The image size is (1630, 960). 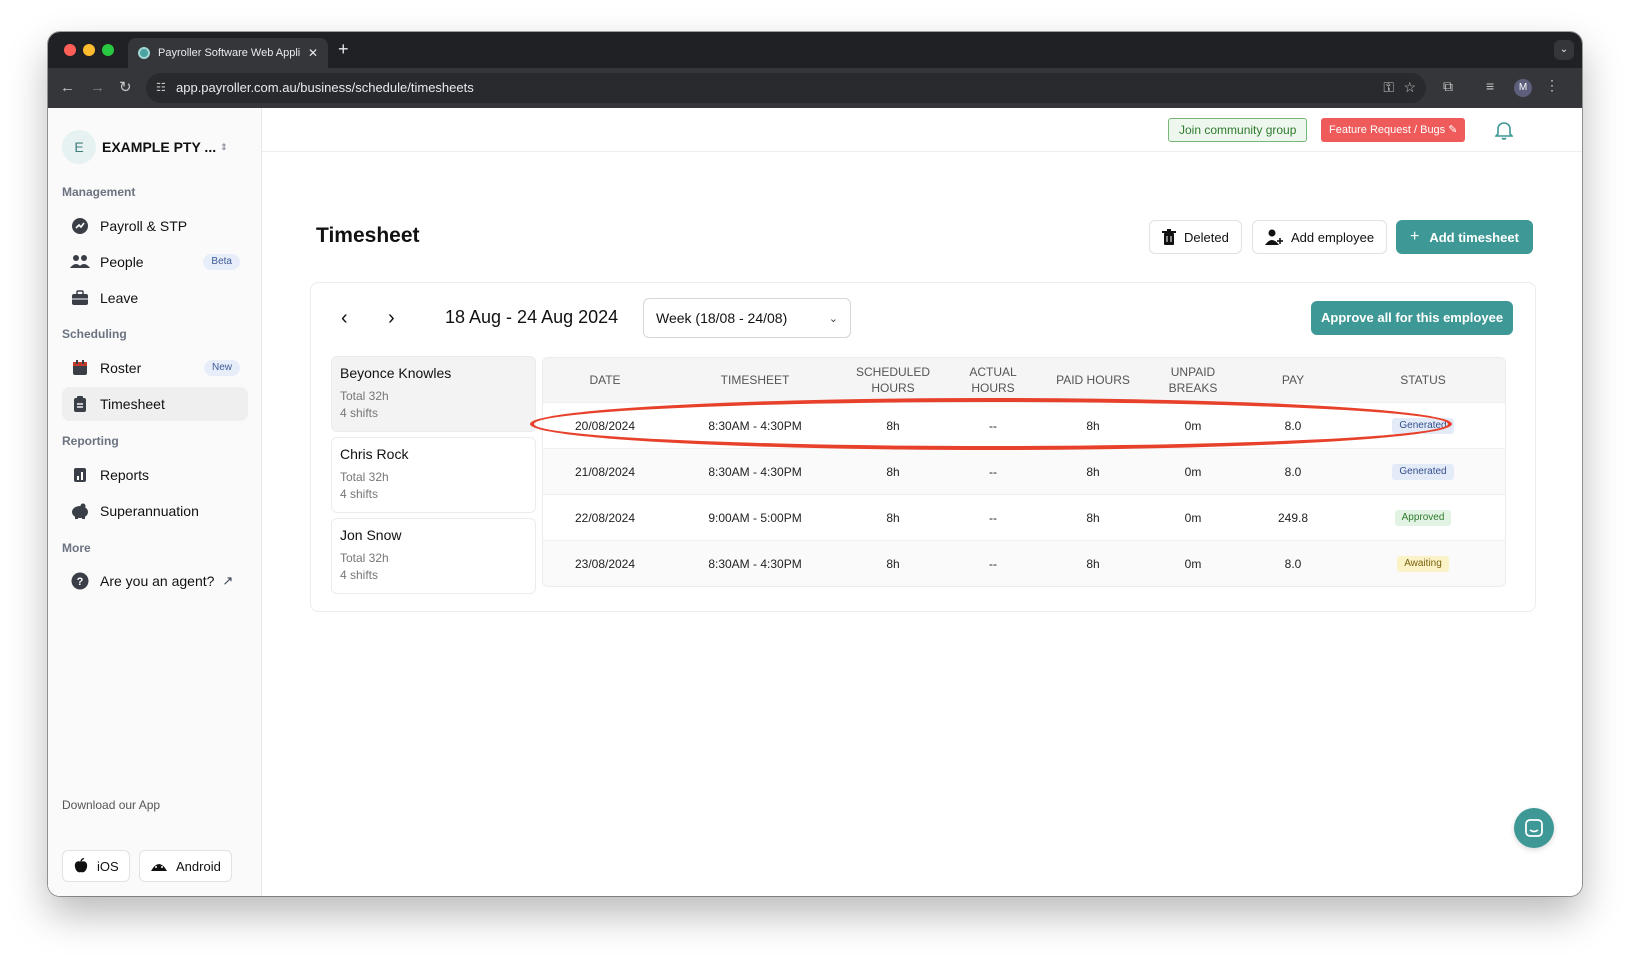 What do you see at coordinates (605, 471) in the screenshot?
I see `cell-date: 21/08/2024` at bounding box center [605, 471].